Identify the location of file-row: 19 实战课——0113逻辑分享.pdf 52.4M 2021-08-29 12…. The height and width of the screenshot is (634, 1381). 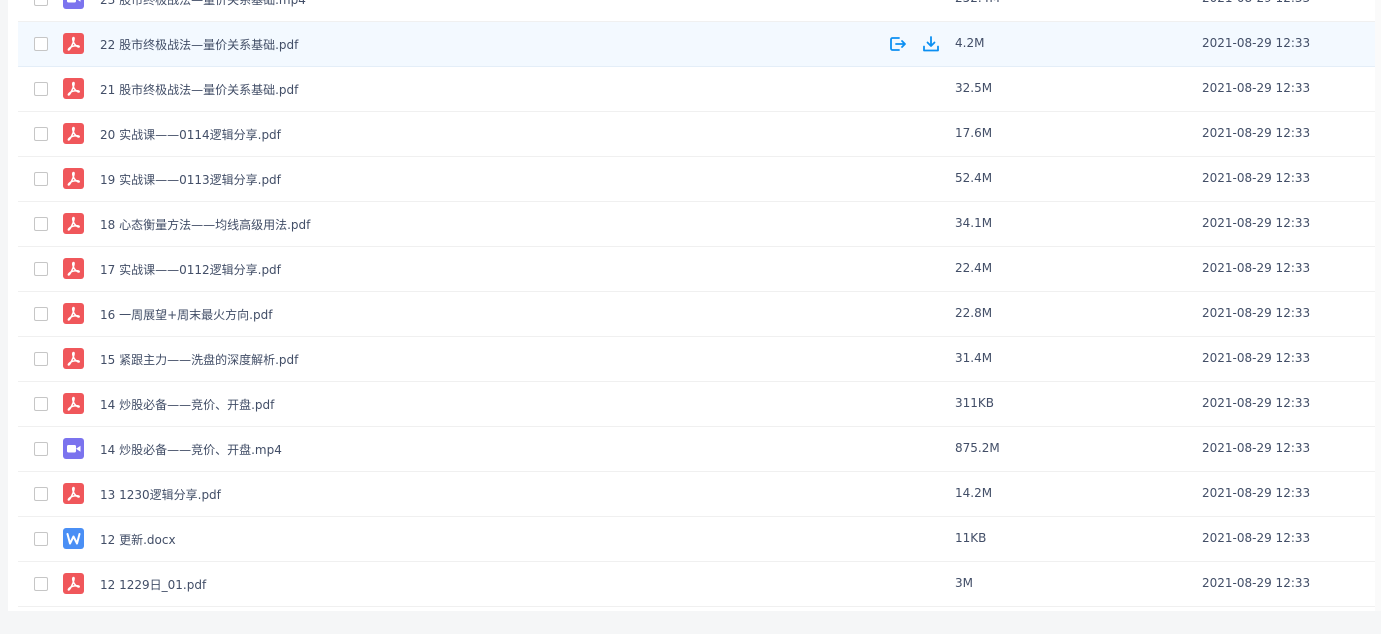
(699, 179).